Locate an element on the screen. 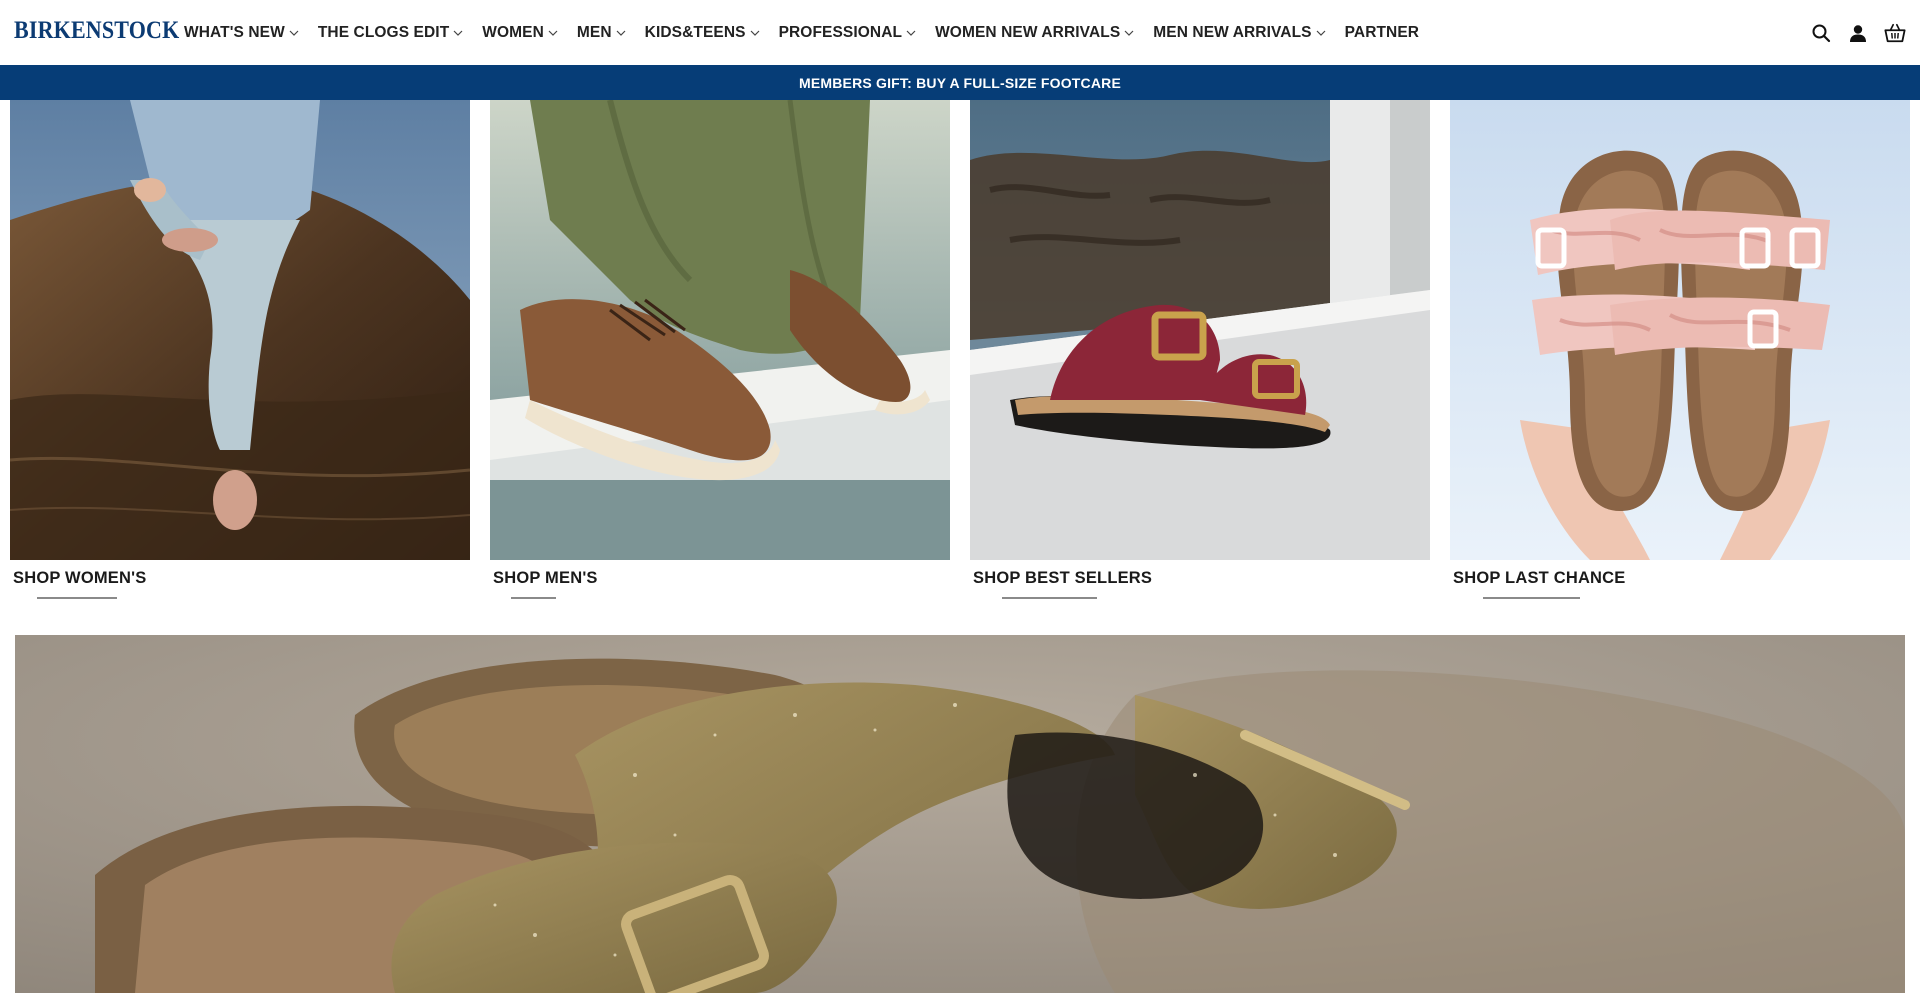 This screenshot has width=1920, height=993. nav-label: WOMEN NEW ARRIVALS is located at coordinates (1028, 32).